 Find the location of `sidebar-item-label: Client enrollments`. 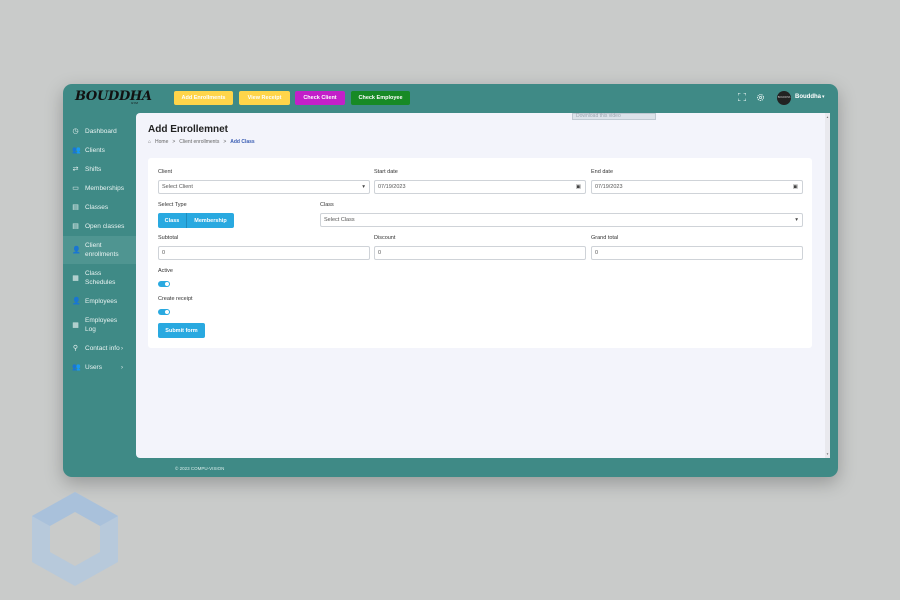

sidebar-item-label: Client enrollments is located at coordinates (102, 250).